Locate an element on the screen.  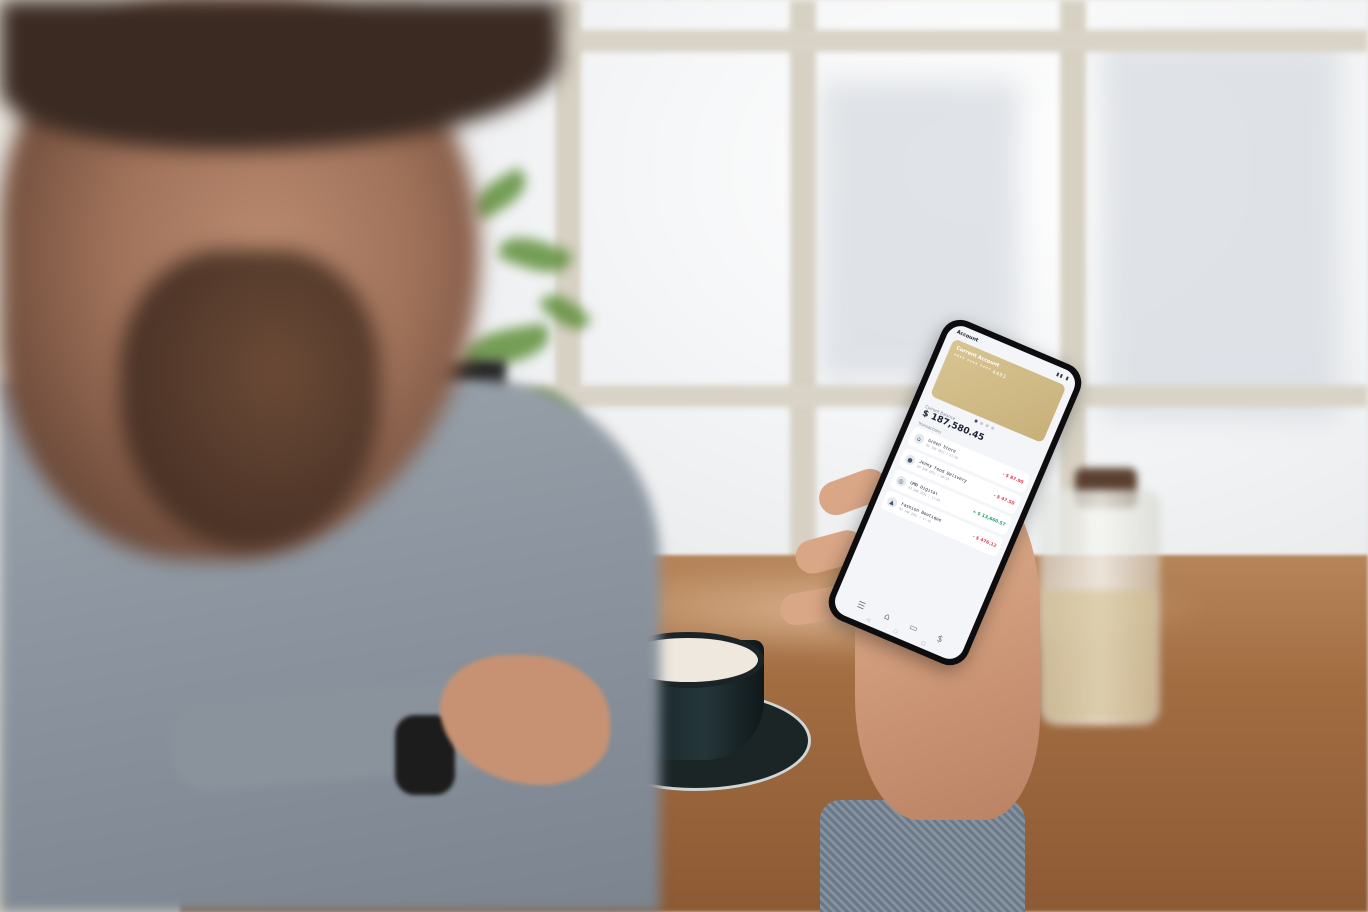
home-nav-icon: ○ is located at coordinates (895, 631).